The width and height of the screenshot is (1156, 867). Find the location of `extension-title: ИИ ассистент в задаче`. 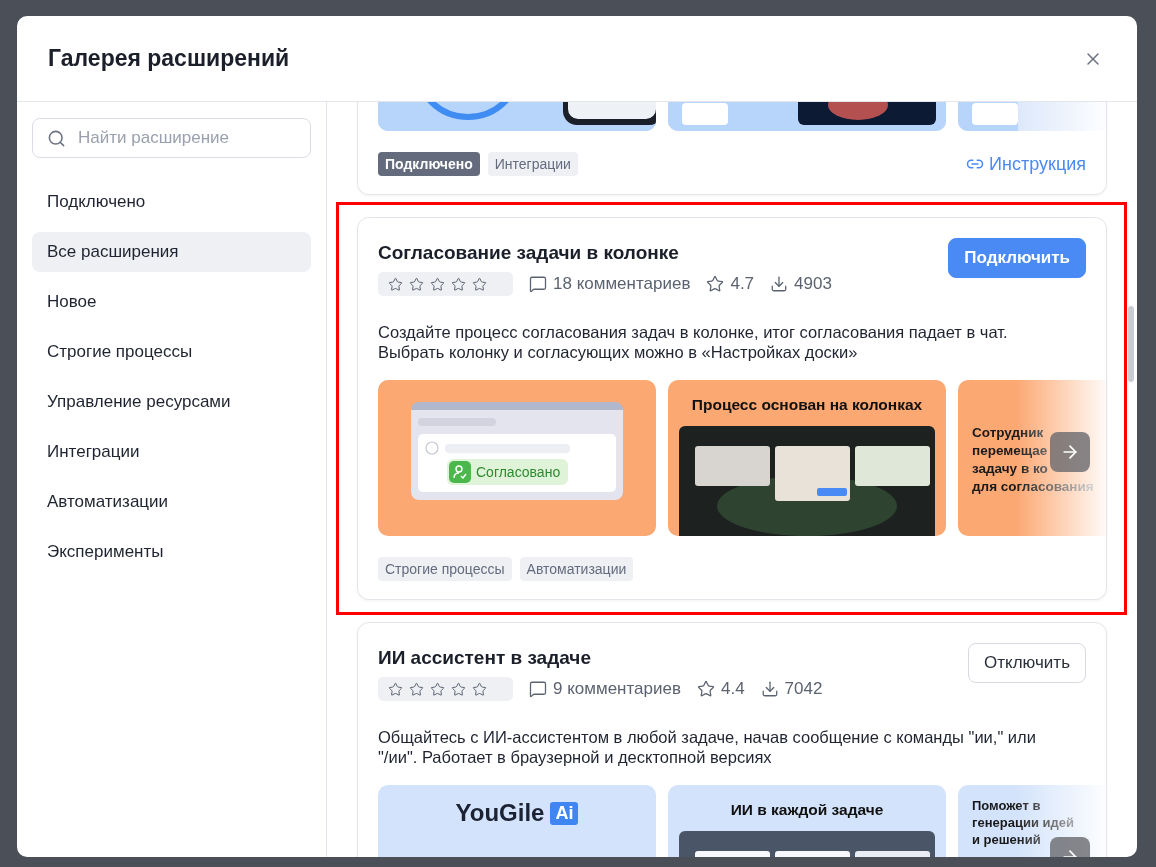

extension-title: ИИ ассистент в задаче is located at coordinates (484, 658).